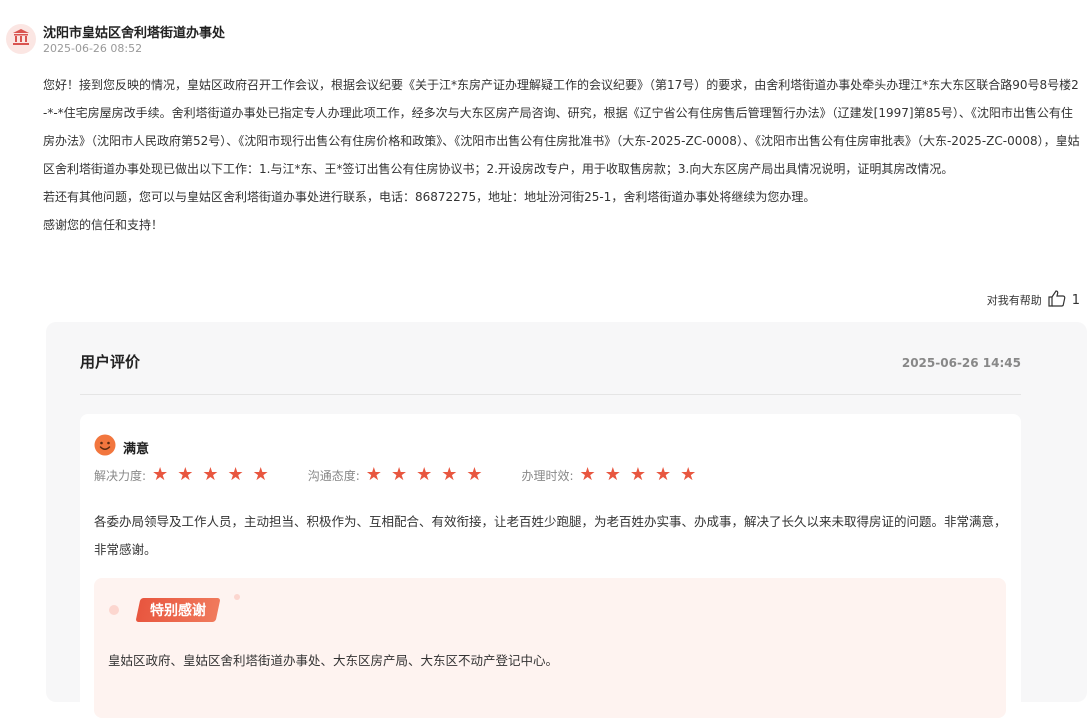  What do you see at coordinates (105, 447) in the screenshot?
I see `smile-face-icon` at bounding box center [105, 447].